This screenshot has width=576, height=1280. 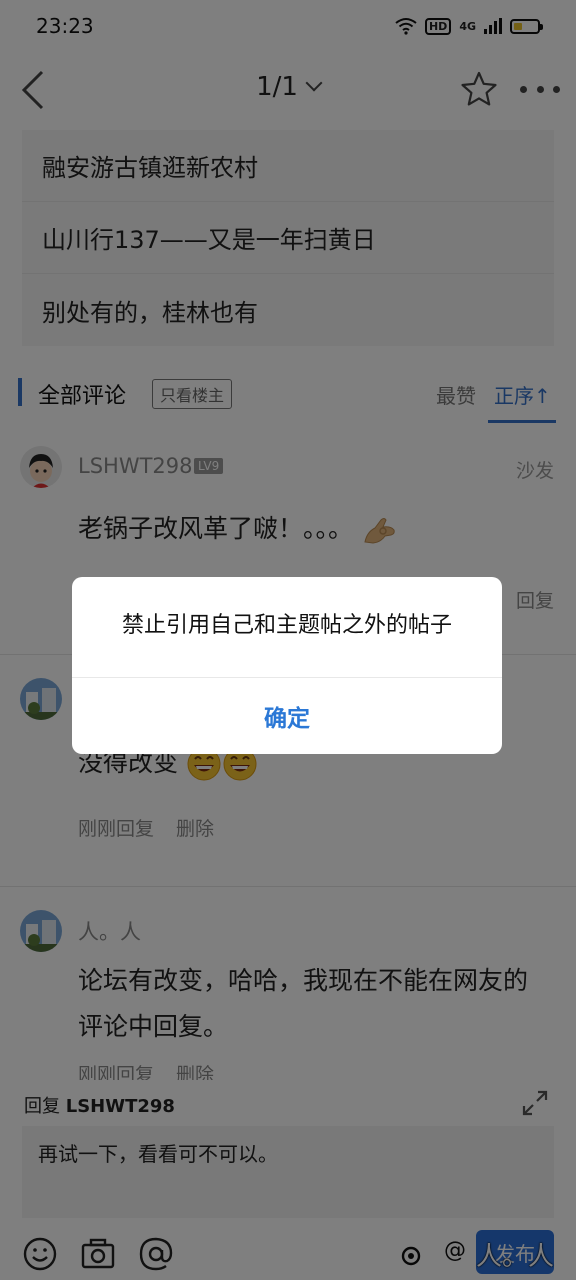 I want to click on dialog-message: 禁止引用自己和主题帖之外的帖子, so click(x=286, y=625).